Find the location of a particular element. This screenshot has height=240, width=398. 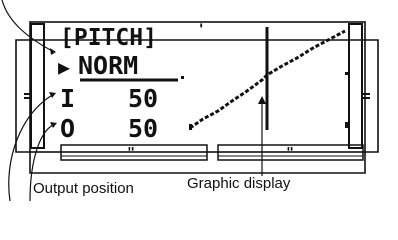

output-value: 50 is located at coordinates (143, 128).